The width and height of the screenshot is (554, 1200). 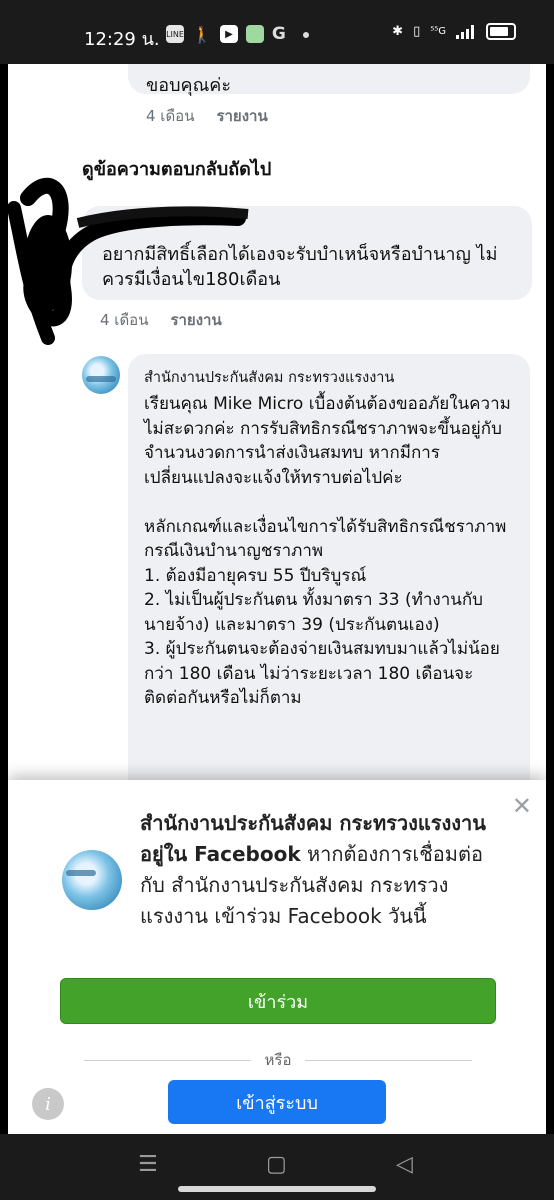 I want to click on battery-icon, so click(x=501, y=31).